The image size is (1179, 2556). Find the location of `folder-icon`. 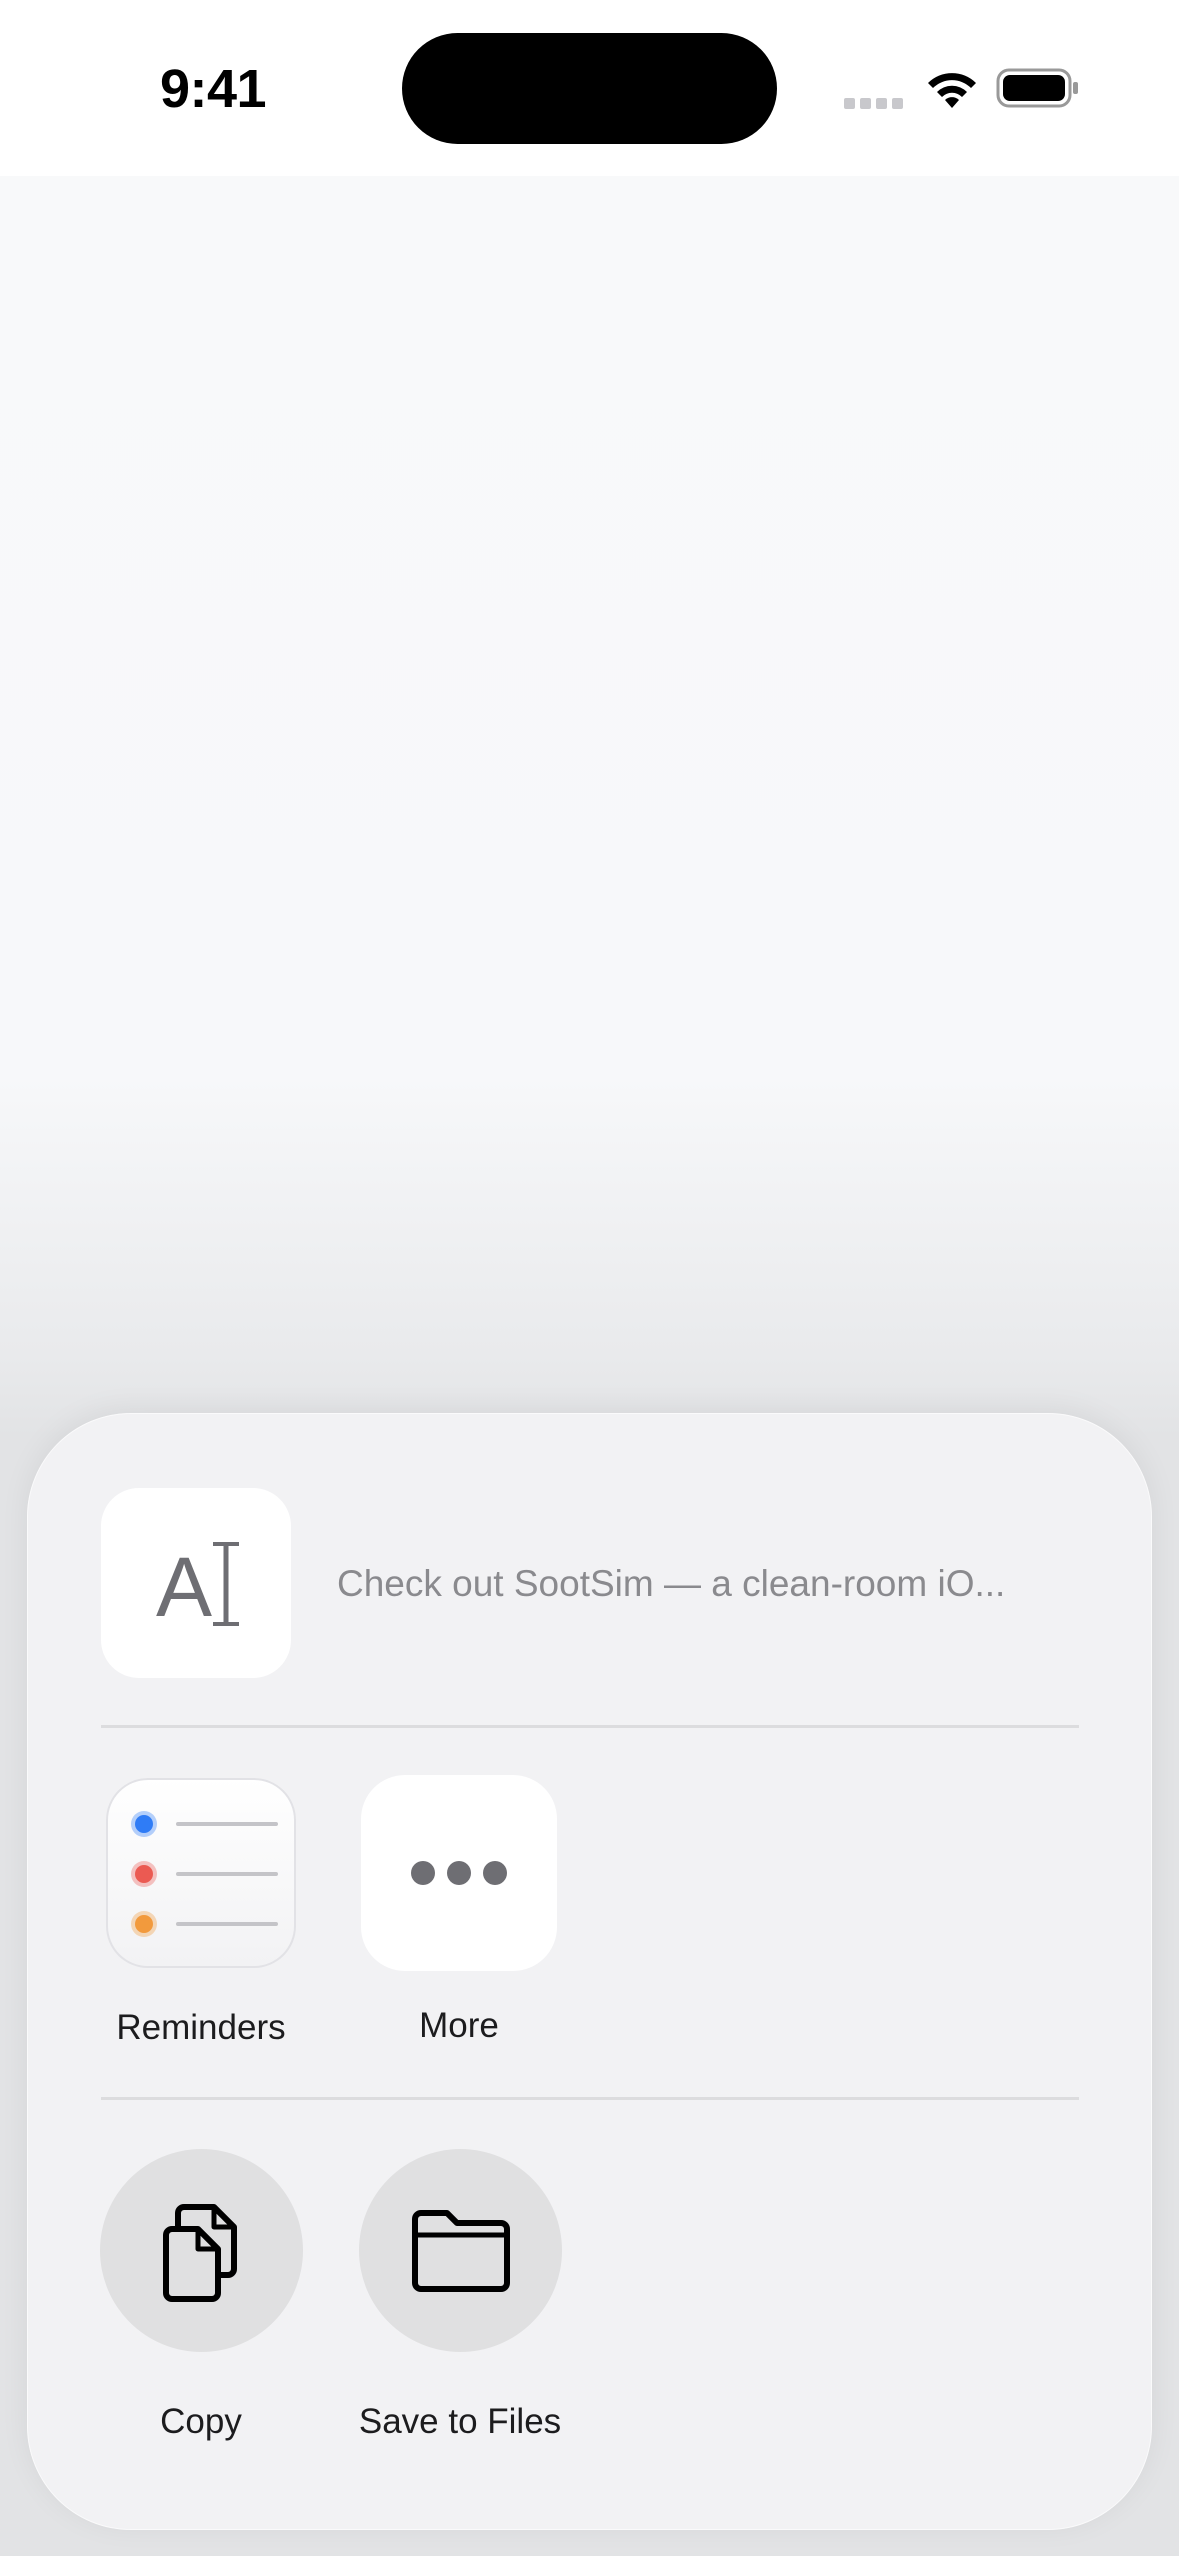

folder-icon is located at coordinates (460, 2251).